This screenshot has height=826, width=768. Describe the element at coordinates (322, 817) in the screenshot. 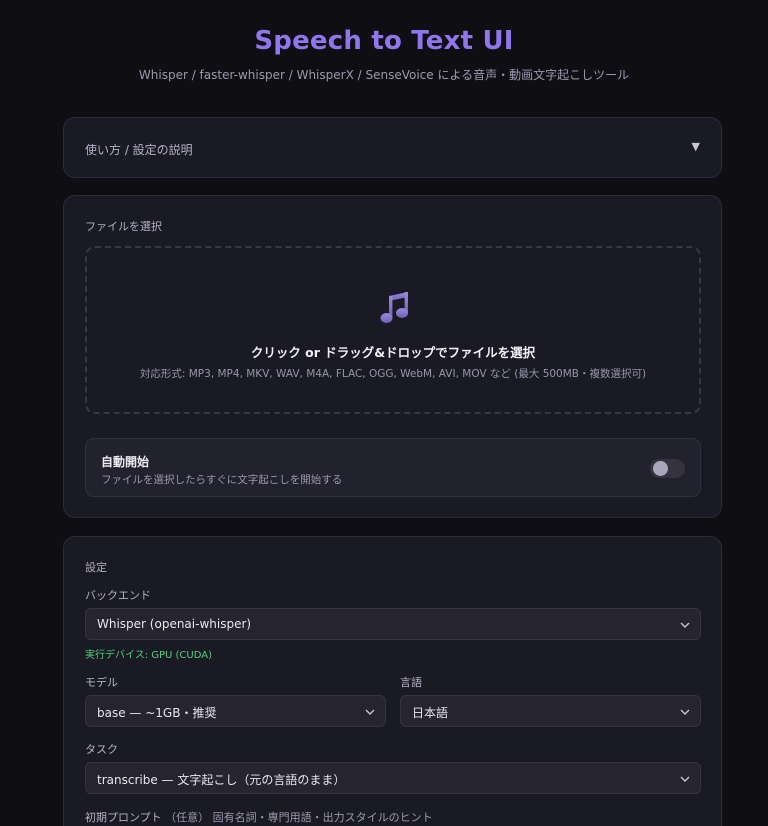

I see `initial-prompt-hint: 固有名詞・専門用語・出力スタイルのヒント` at that location.